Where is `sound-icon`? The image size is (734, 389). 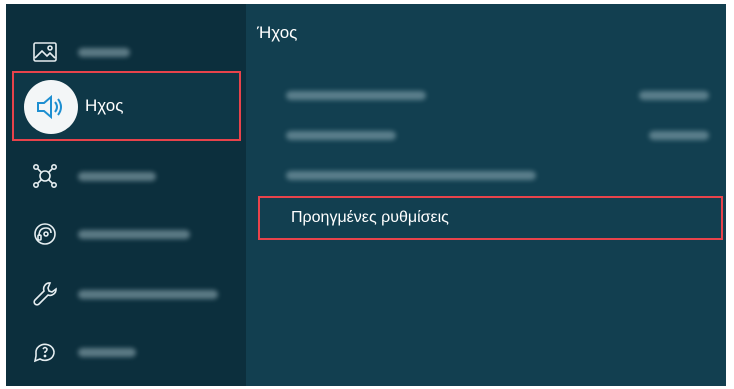
sound-icon is located at coordinates (51, 107).